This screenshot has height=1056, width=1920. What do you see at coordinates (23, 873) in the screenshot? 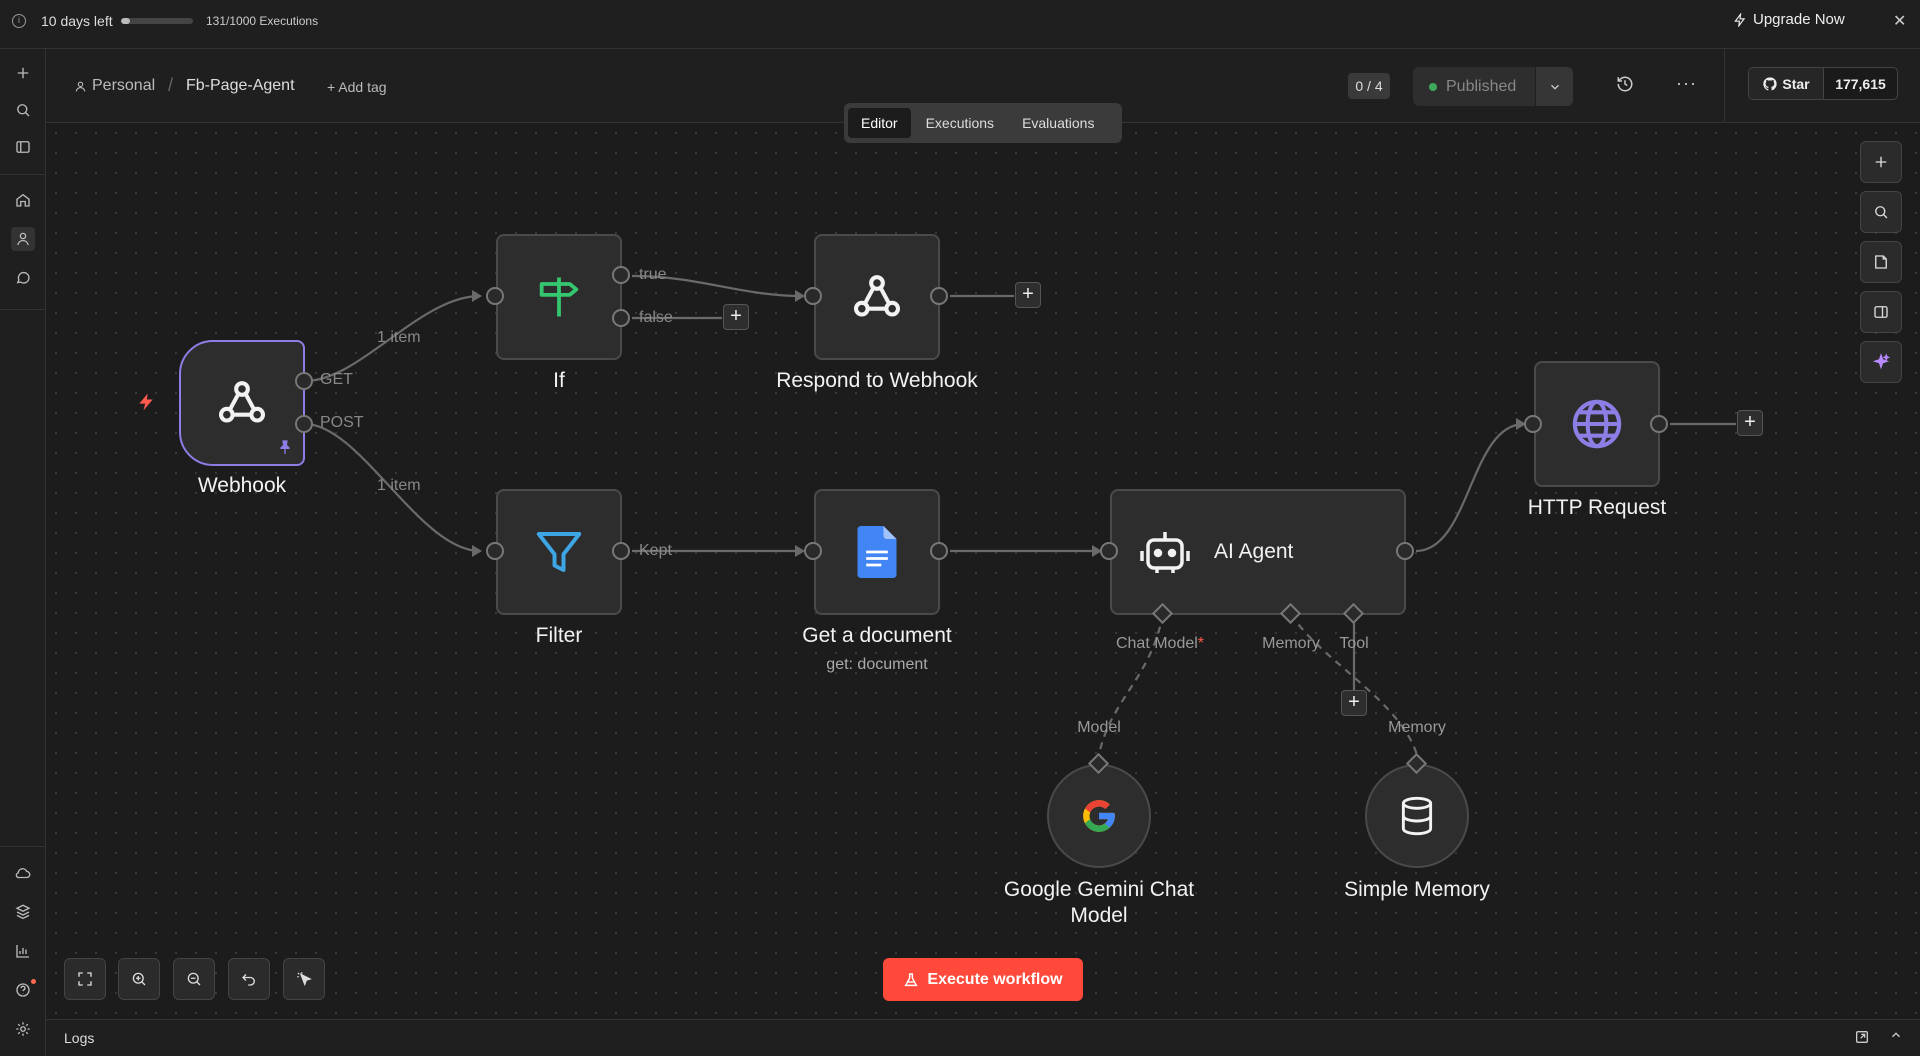
I see `cloud-icon` at bounding box center [23, 873].